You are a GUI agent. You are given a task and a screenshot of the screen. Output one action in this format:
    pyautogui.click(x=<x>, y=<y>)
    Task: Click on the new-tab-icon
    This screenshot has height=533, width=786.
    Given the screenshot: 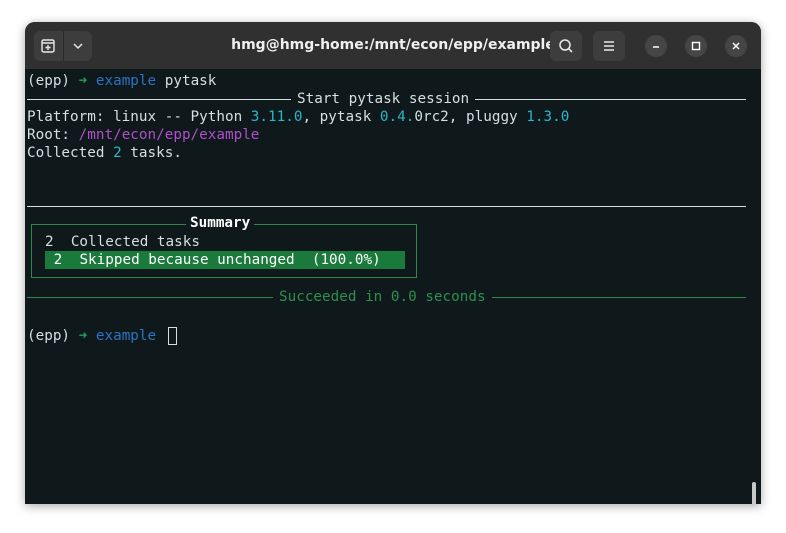 What is the action you would take?
    pyautogui.click(x=48, y=46)
    